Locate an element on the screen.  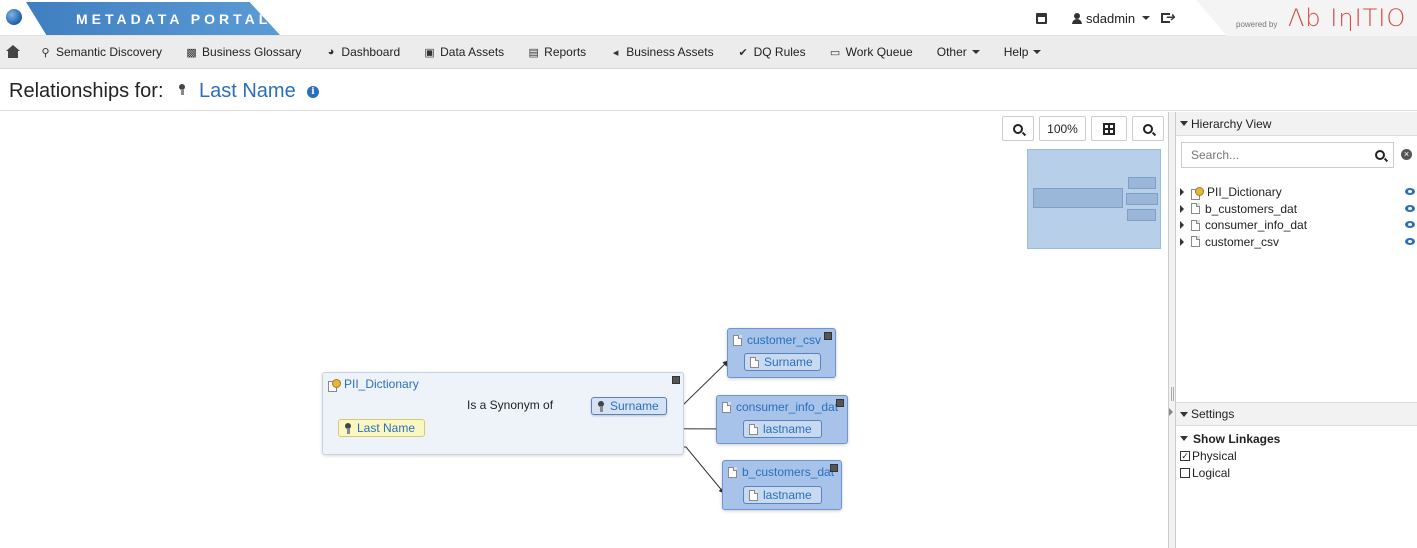
vendor-branding: powered by Λb IηITIO is located at coordinates (1306, 18).